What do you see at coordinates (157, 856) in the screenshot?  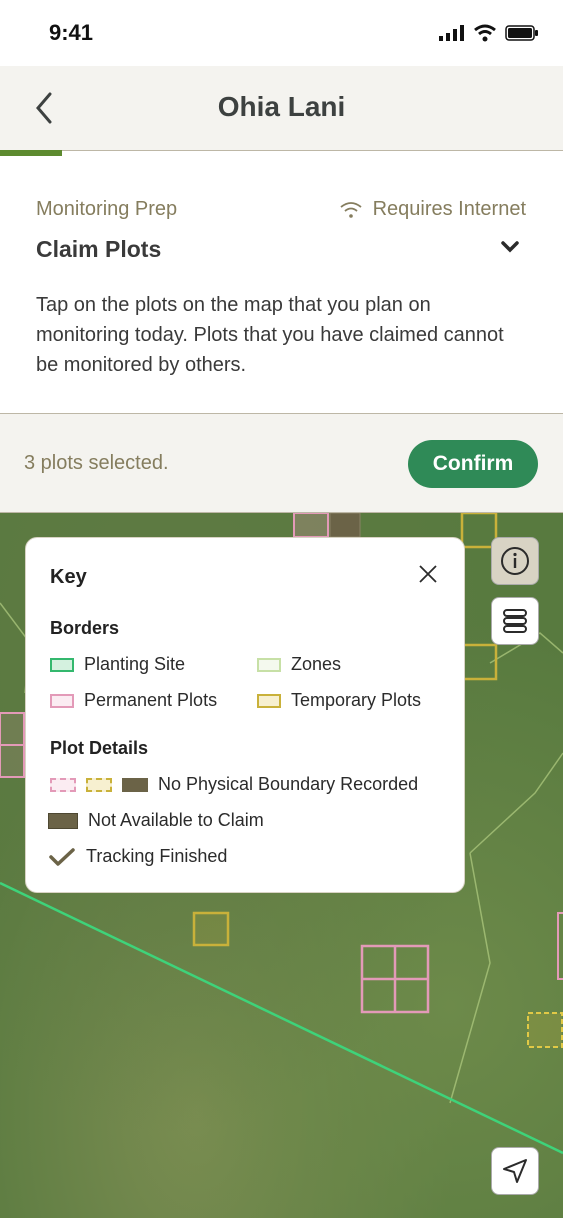 I see `legend-label: Tracking Finished` at bounding box center [157, 856].